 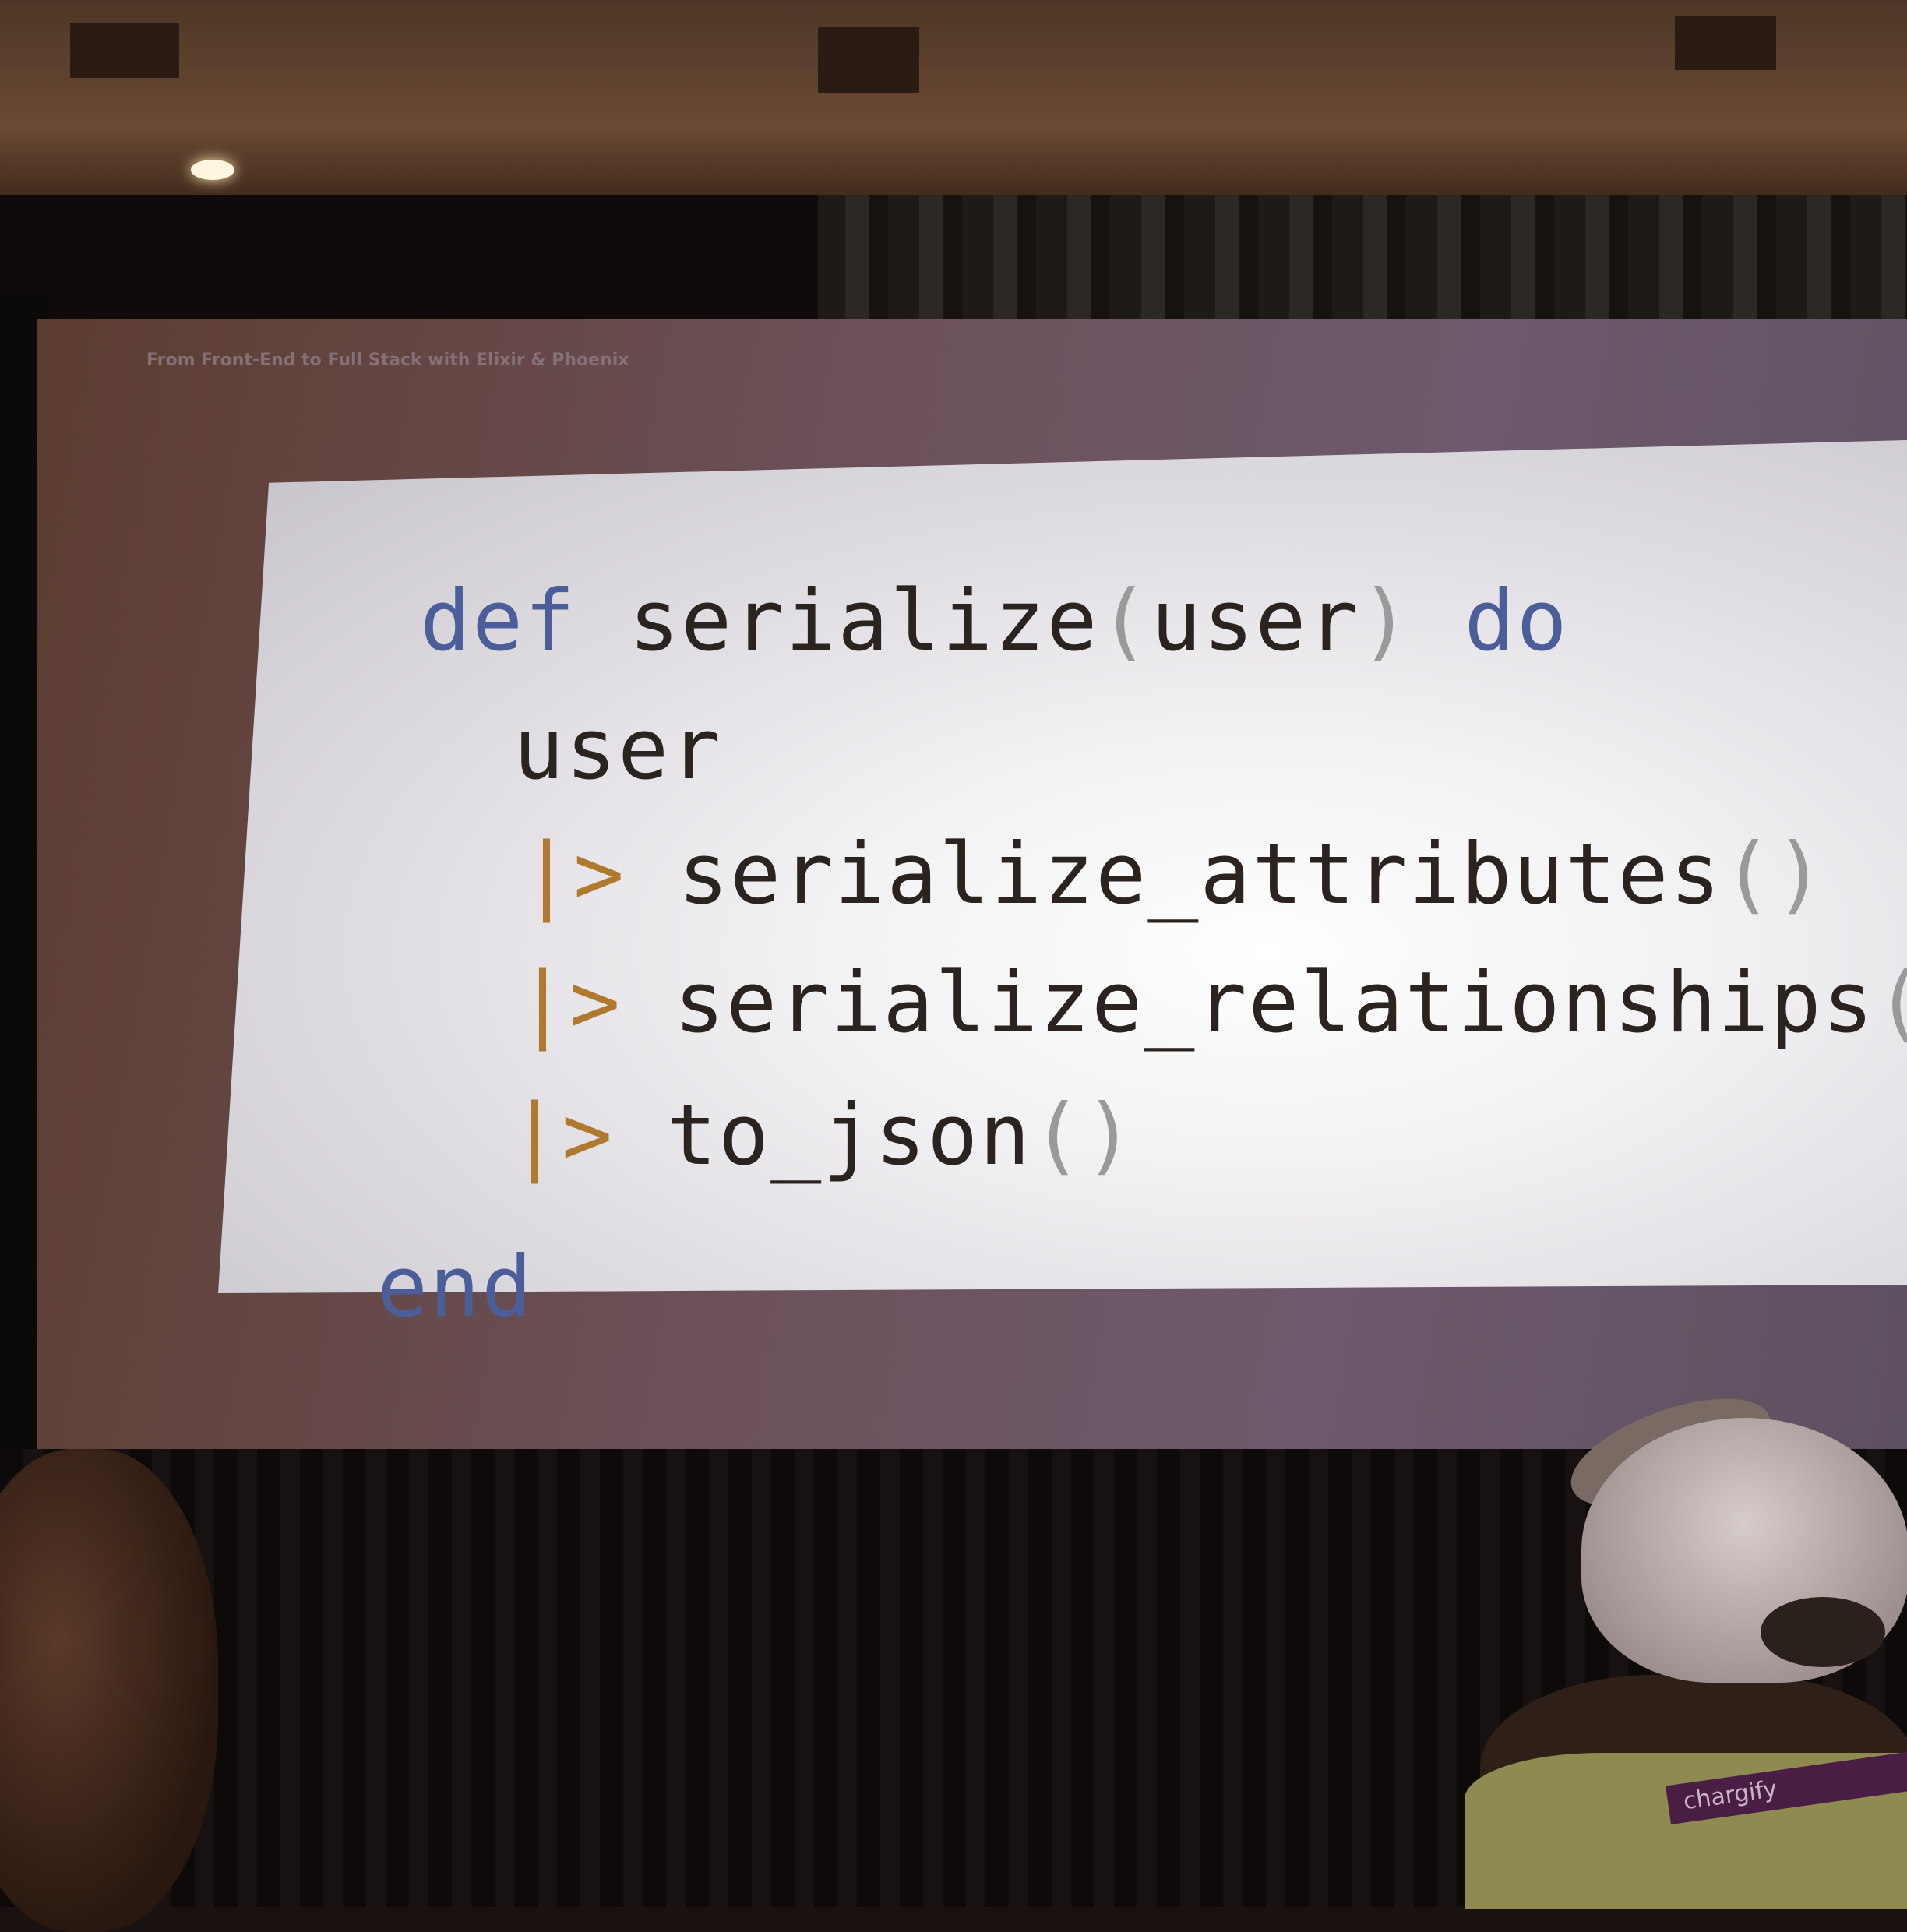 I want to click on argument: user, so click(x=1255, y=621).